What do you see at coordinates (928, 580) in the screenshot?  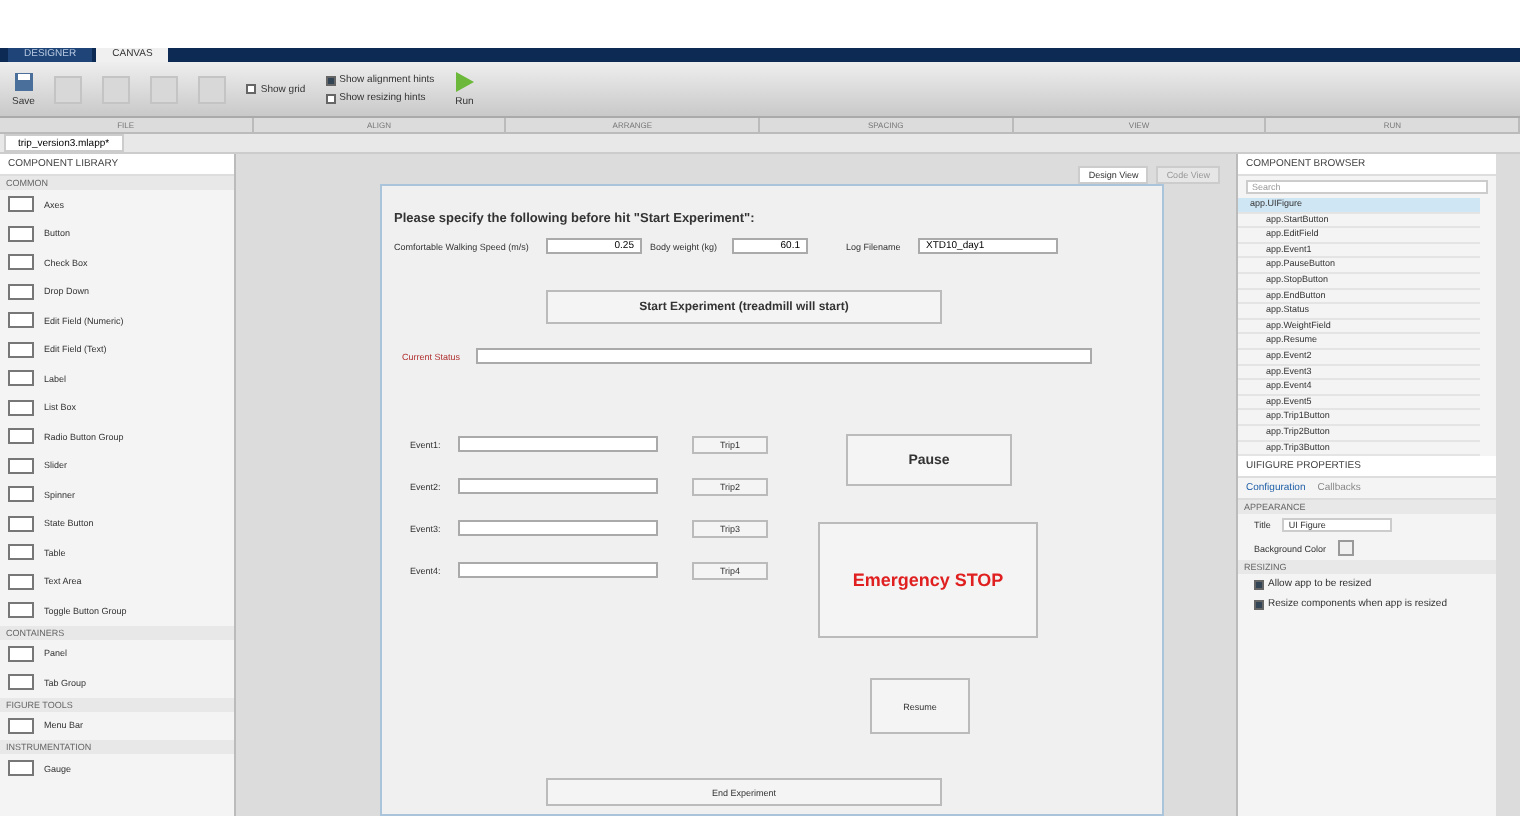 I see `emergency-stop-button: Emergency STOP` at bounding box center [928, 580].